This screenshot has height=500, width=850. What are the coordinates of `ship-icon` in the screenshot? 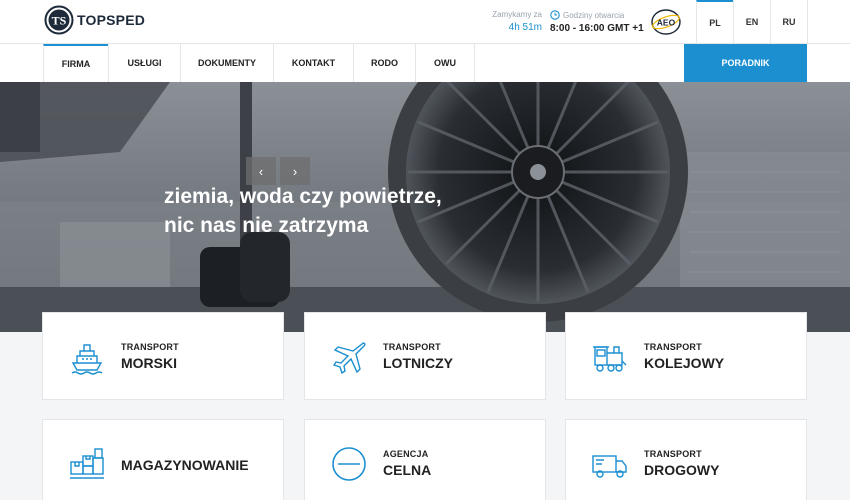 It's located at (87, 359).